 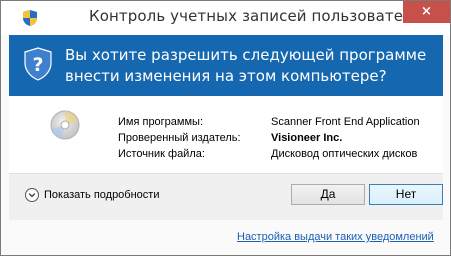 I want to click on window-title: Контроль учетных записей пользователей, so click(x=260, y=16).